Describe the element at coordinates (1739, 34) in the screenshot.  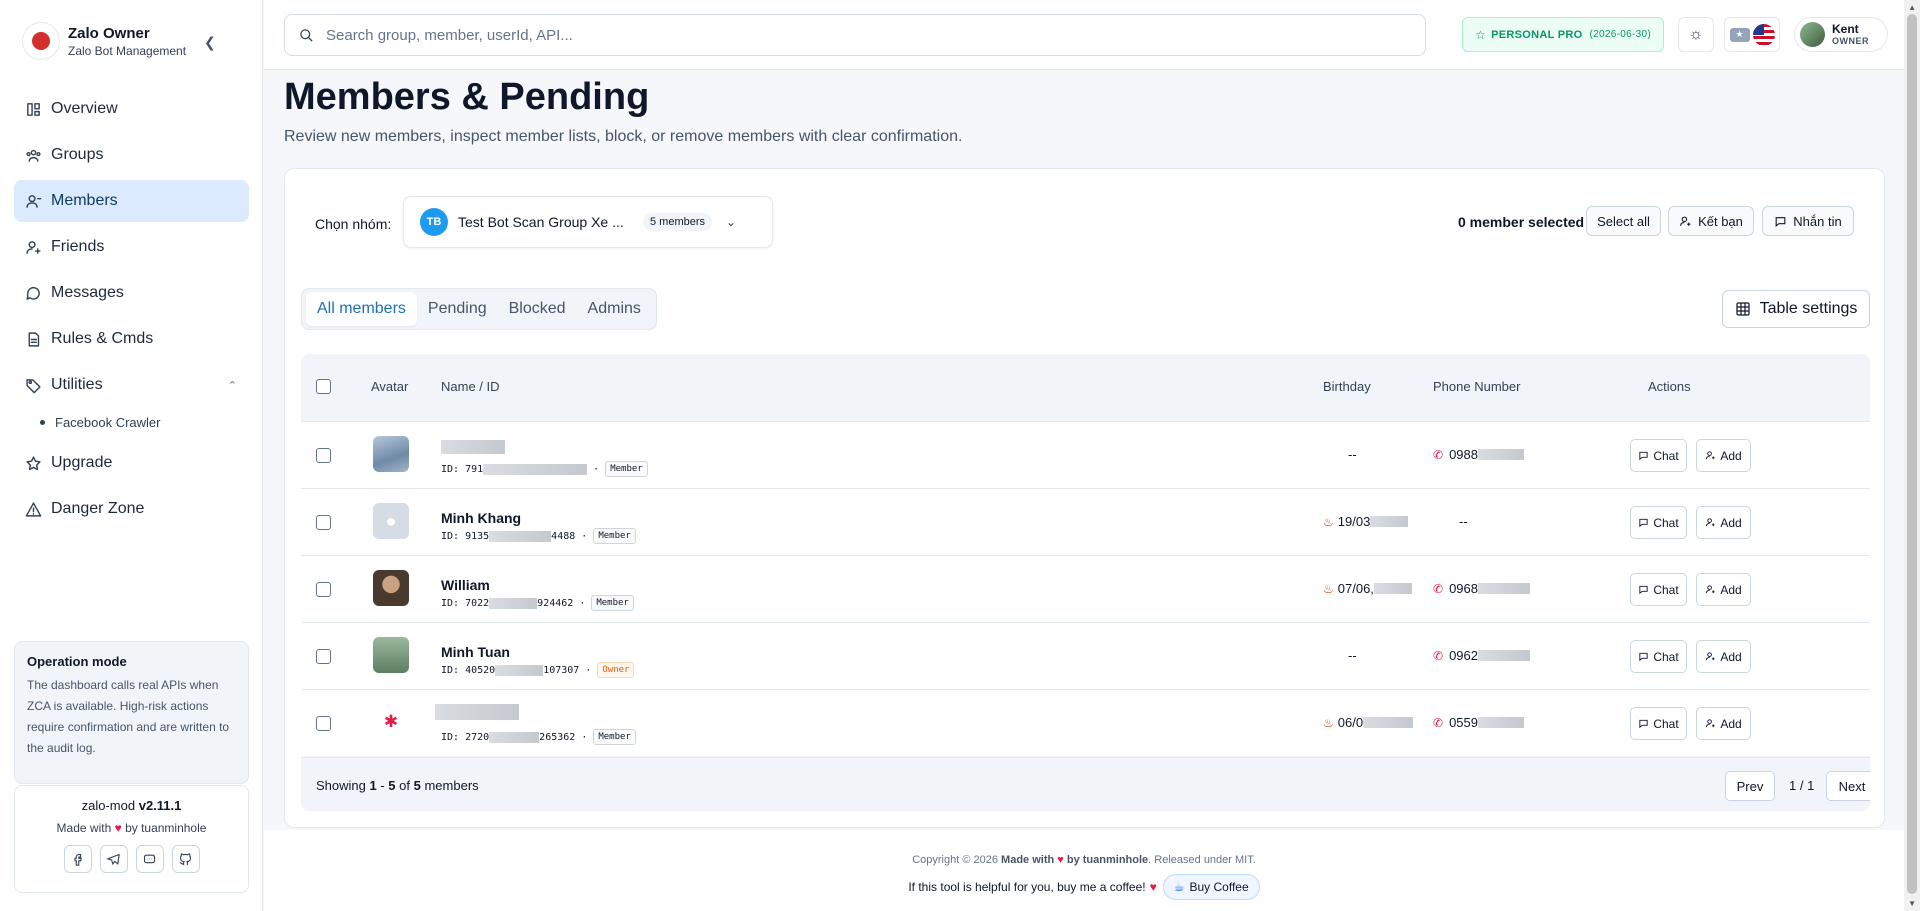
I see `vietnam-flag-icon: ★` at that location.